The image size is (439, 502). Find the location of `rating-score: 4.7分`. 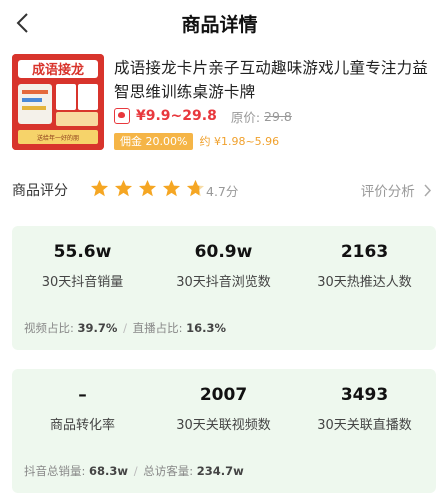

rating-score: 4.7分 is located at coordinates (222, 191).